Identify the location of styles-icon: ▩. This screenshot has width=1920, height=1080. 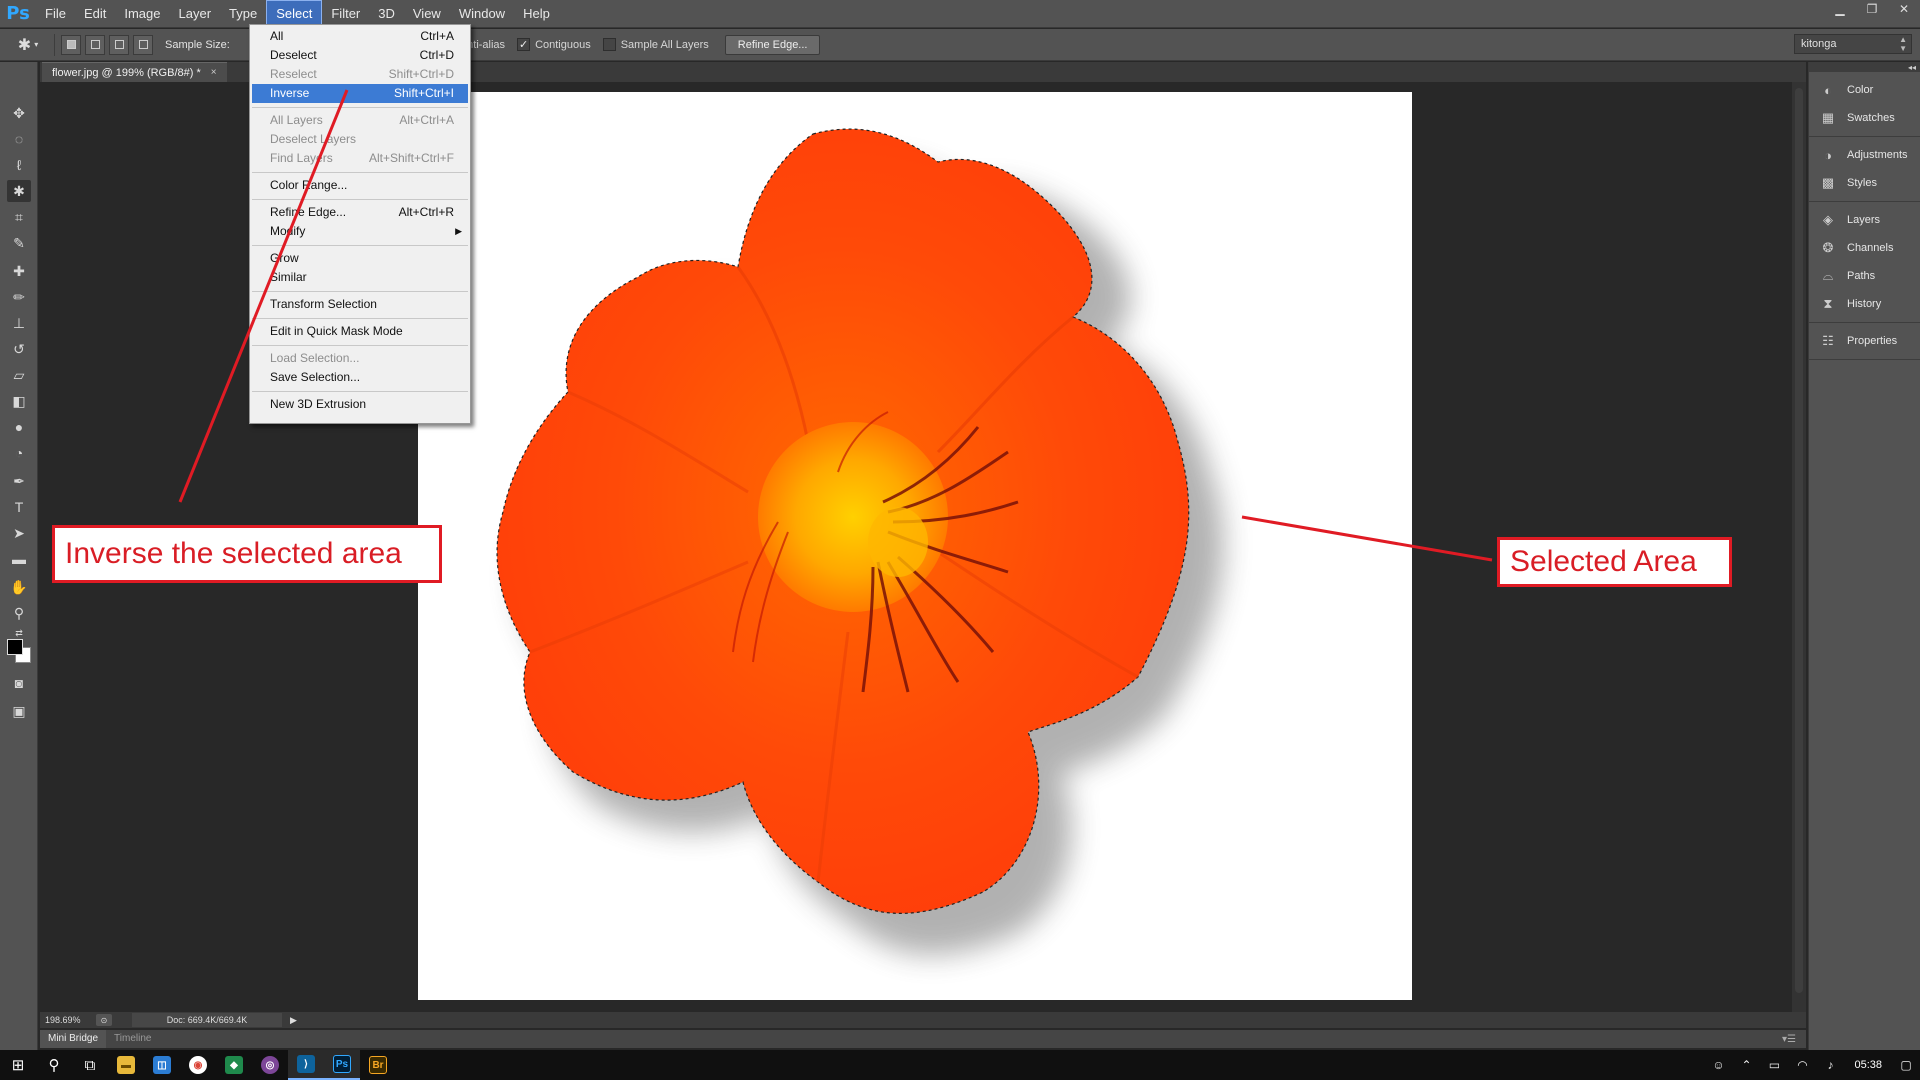
(1828, 182).